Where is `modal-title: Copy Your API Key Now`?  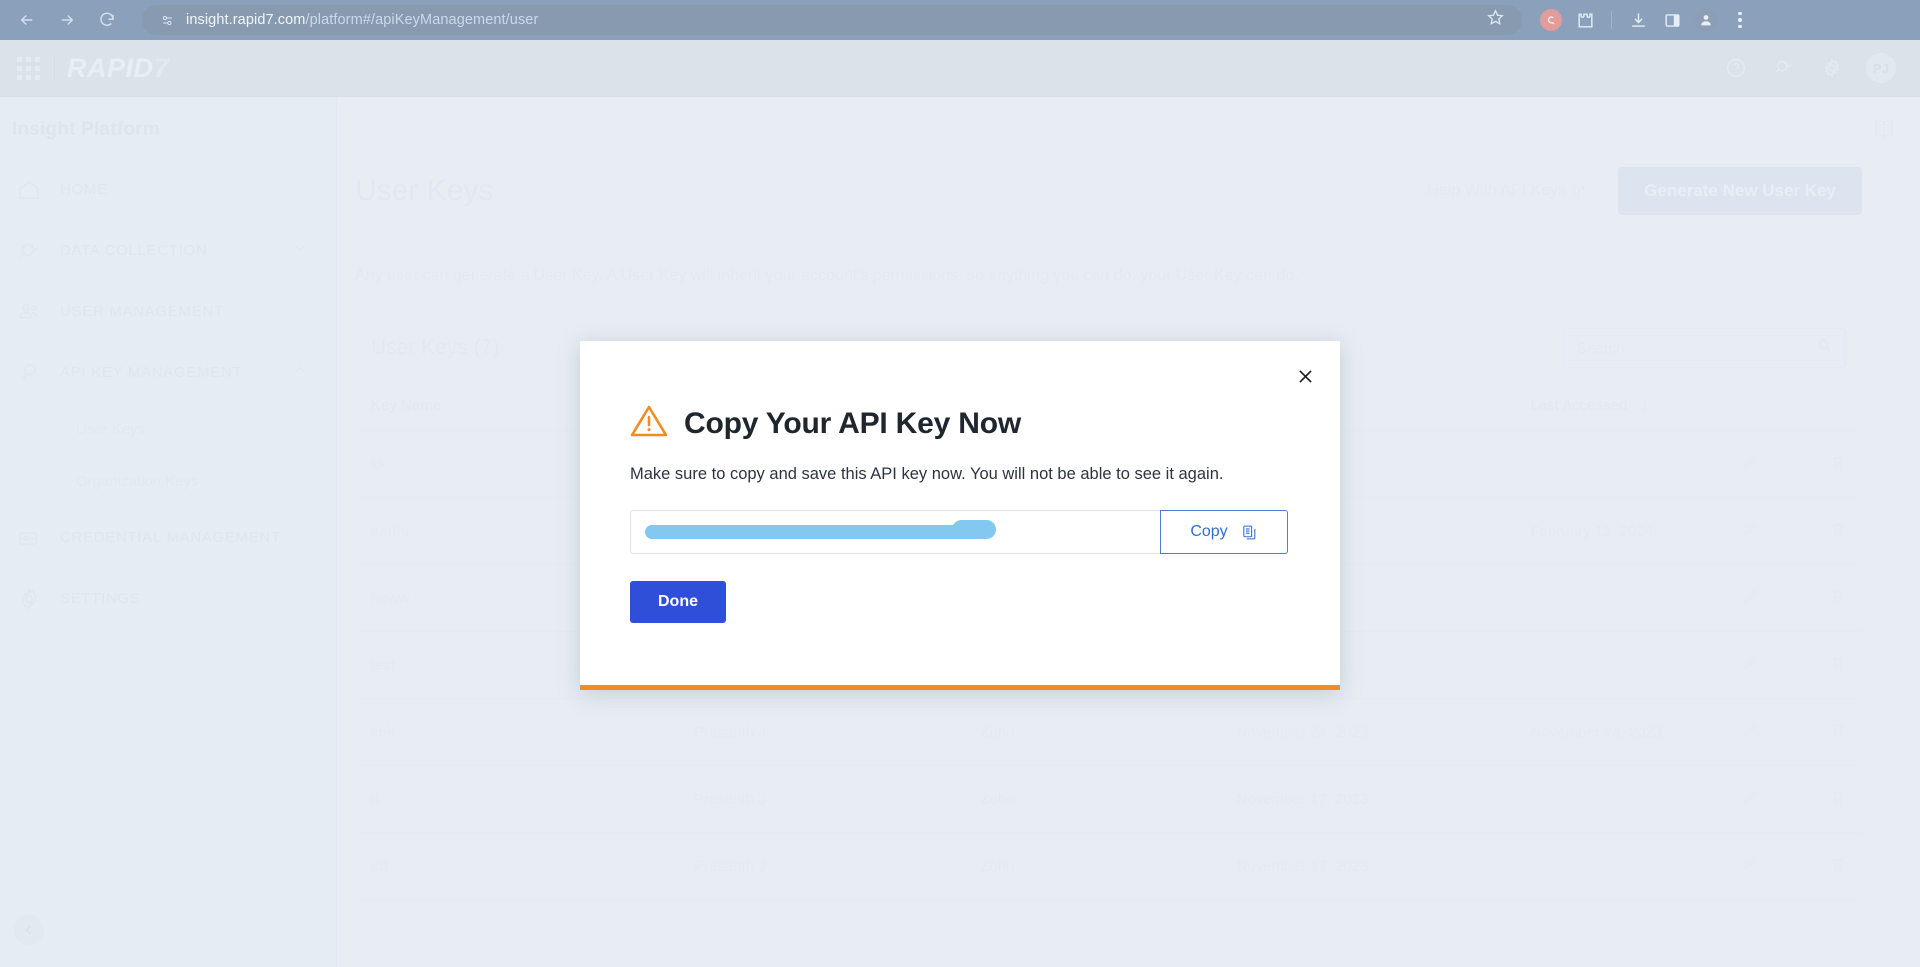 modal-title: Copy Your API Key Now is located at coordinates (852, 423).